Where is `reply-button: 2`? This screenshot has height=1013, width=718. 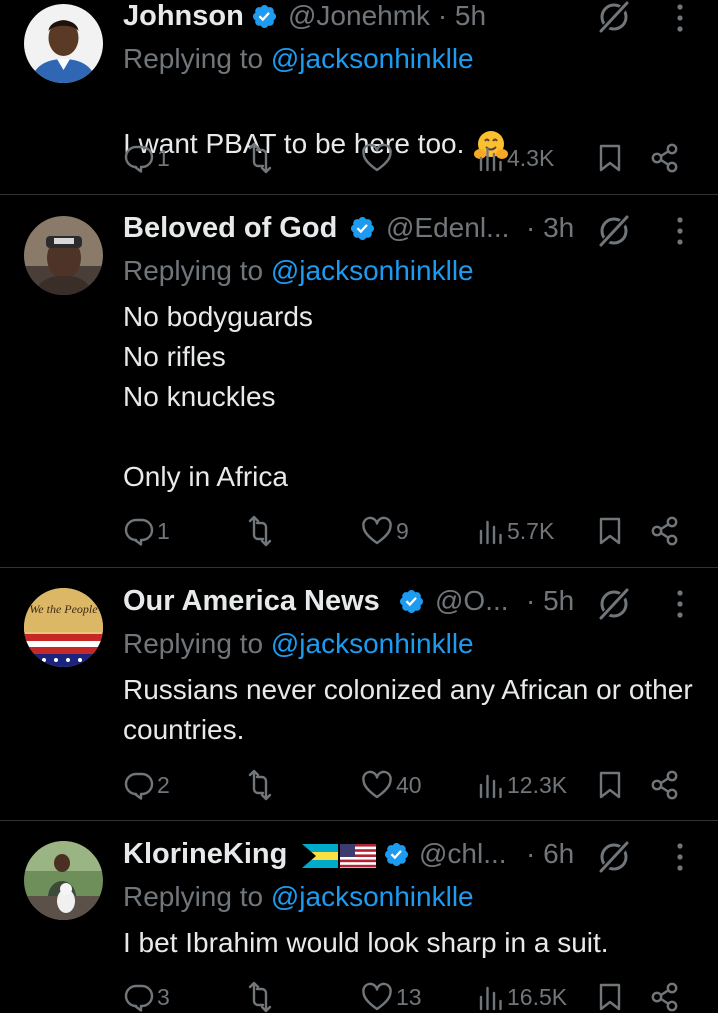 reply-button: 2 is located at coordinates (147, 785).